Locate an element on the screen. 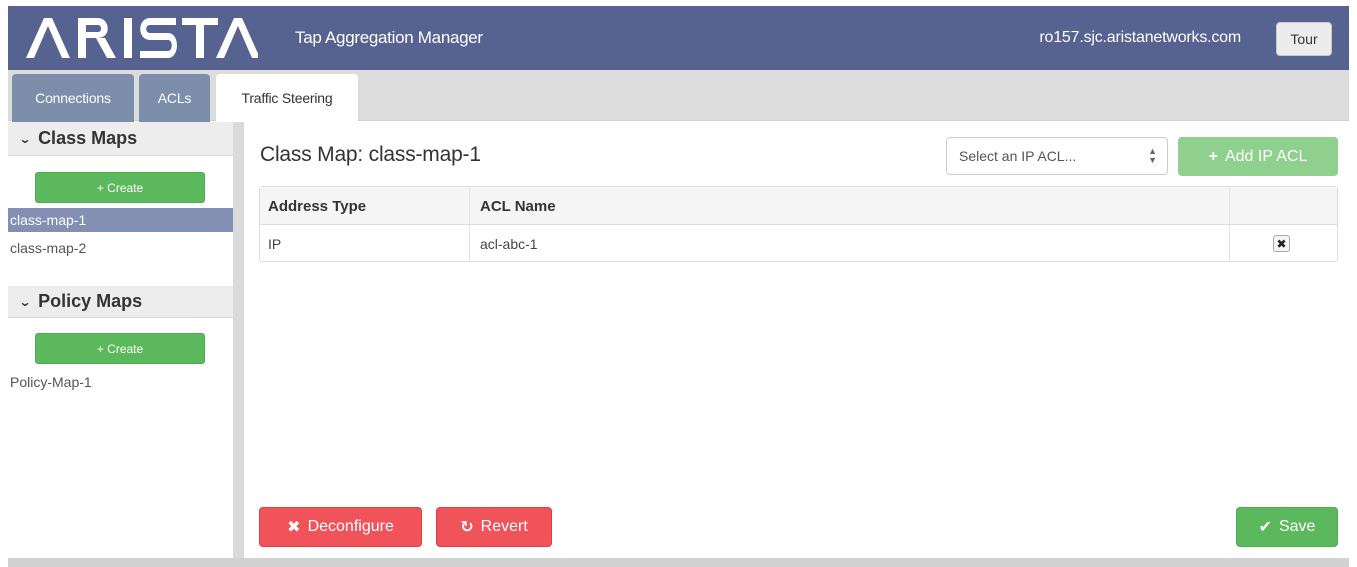  column-header-acl-name: ACL Name is located at coordinates (518, 206).